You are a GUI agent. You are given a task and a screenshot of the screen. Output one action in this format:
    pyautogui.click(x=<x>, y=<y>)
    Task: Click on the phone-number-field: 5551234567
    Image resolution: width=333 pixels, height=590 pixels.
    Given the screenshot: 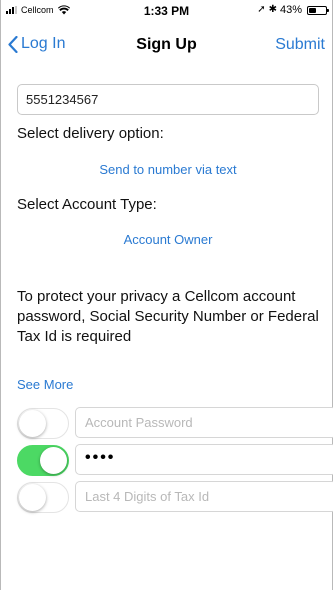 What is the action you would take?
    pyautogui.click(x=168, y=99)
    